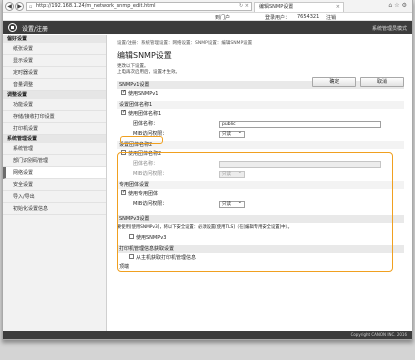 This screenshot has height=360, width=415. I want to click on mib1-label: MIB访问权限：, so click(150, 134).